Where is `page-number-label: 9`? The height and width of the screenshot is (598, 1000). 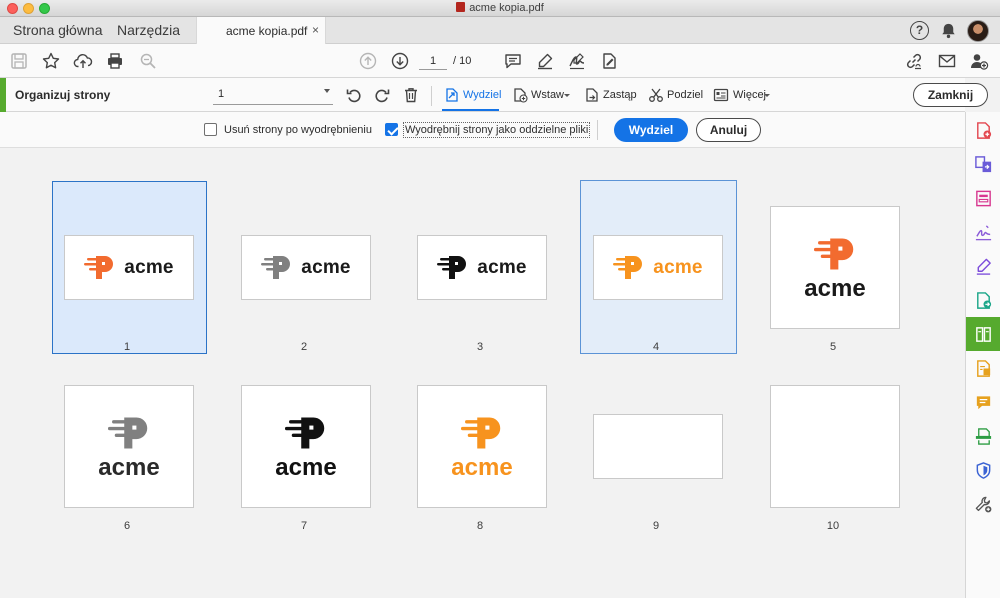 page-number-label: 9 is located at coordinates (656, 526).